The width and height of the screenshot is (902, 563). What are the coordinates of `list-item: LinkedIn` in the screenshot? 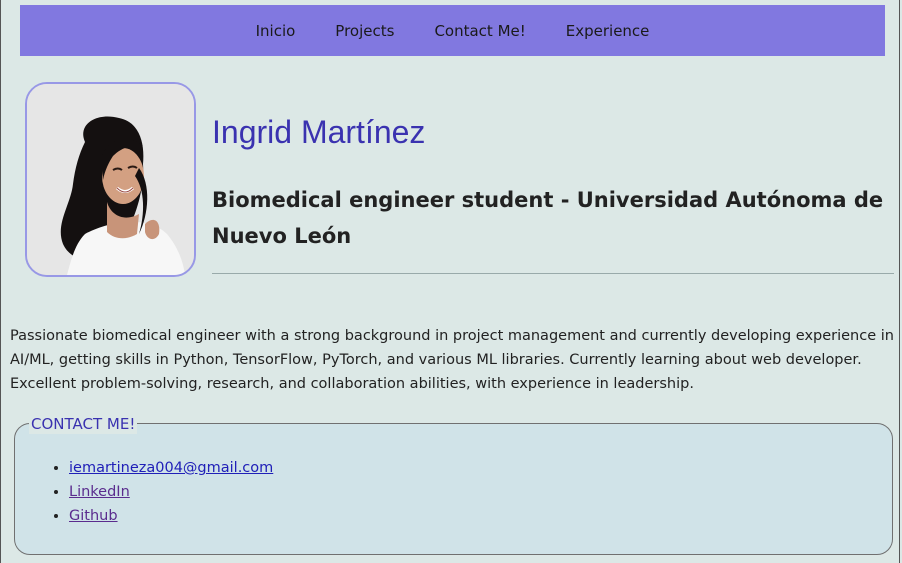 It's located at (171, 492).